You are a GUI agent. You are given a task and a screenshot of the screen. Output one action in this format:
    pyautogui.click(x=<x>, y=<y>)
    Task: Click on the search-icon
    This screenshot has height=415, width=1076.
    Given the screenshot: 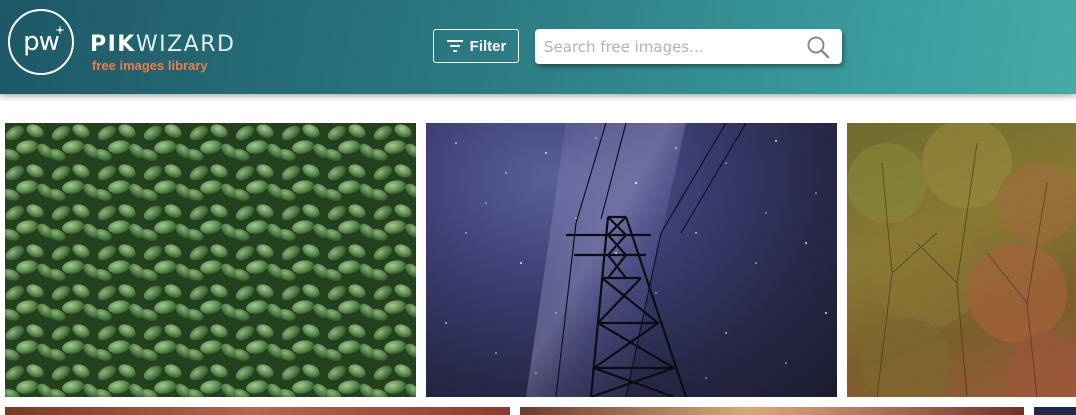 What is the action you would take?
    pyautogui.click(x=818, y=47)
    